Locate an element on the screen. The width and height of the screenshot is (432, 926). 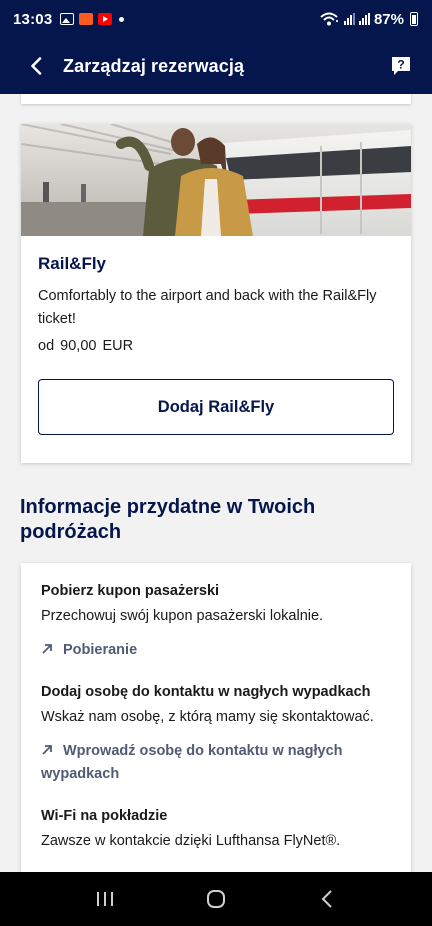
gallery-icon is located at coordinates (67, 19).